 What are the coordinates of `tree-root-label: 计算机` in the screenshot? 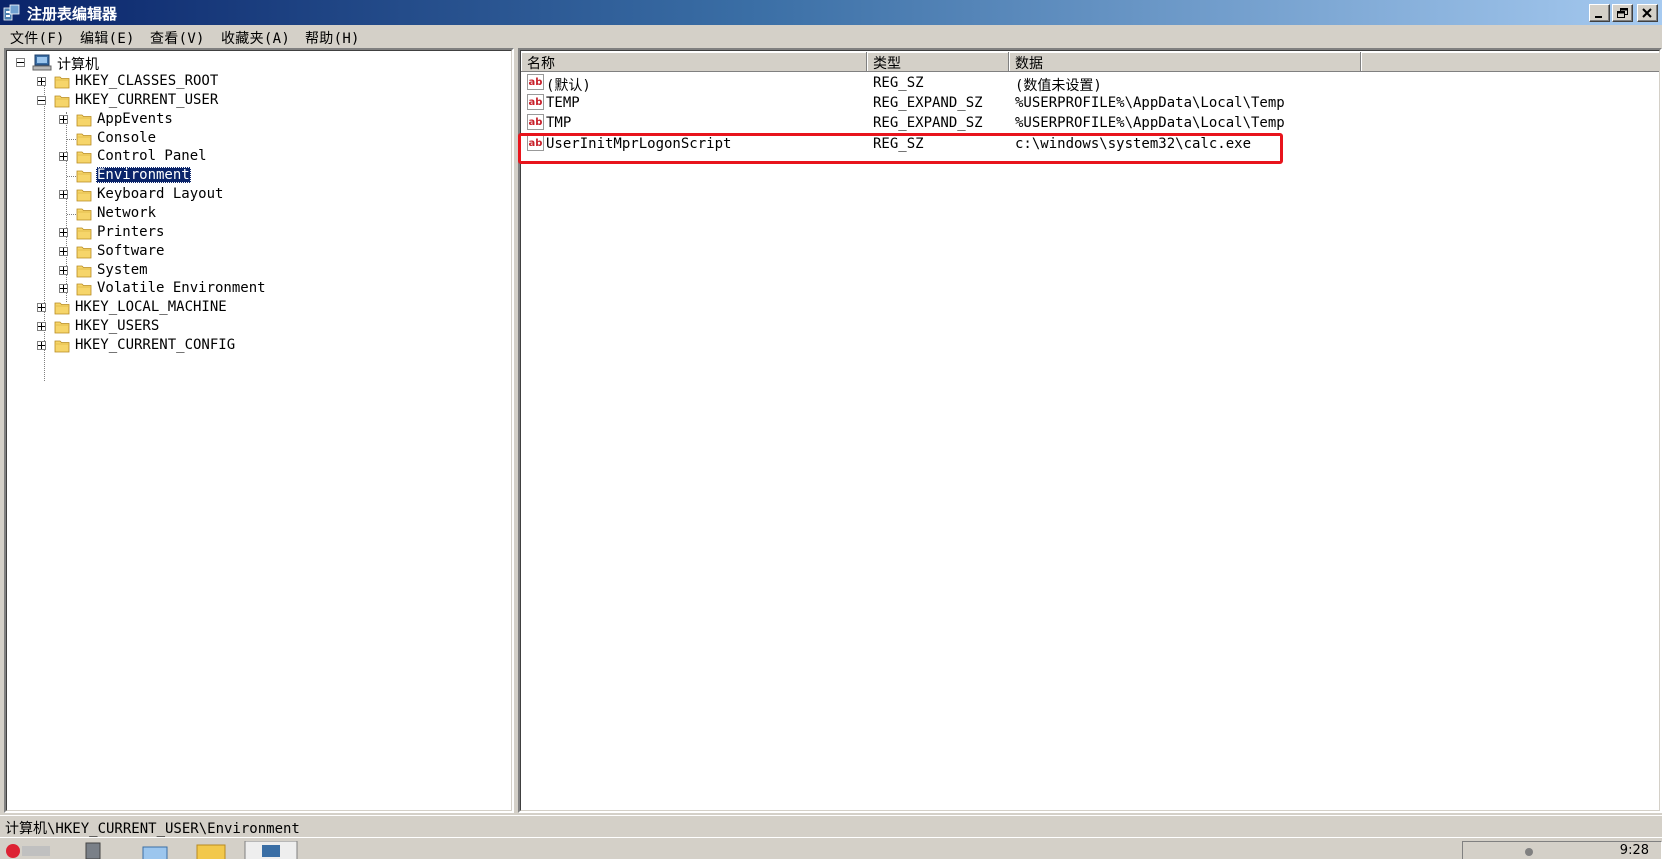 It's located at (78, 65).